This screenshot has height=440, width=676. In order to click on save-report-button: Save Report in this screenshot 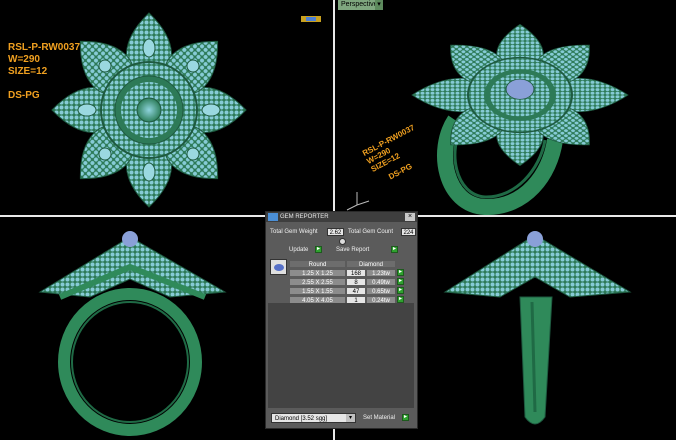, I will do `click(352, 250)`.